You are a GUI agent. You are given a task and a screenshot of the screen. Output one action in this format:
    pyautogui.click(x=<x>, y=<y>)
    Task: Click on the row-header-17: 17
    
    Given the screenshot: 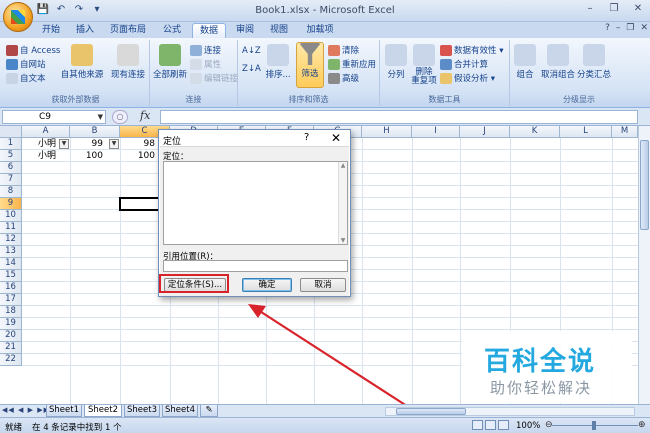 What is the action you would take?
    pyautogui.click(x=11, y=300)
    